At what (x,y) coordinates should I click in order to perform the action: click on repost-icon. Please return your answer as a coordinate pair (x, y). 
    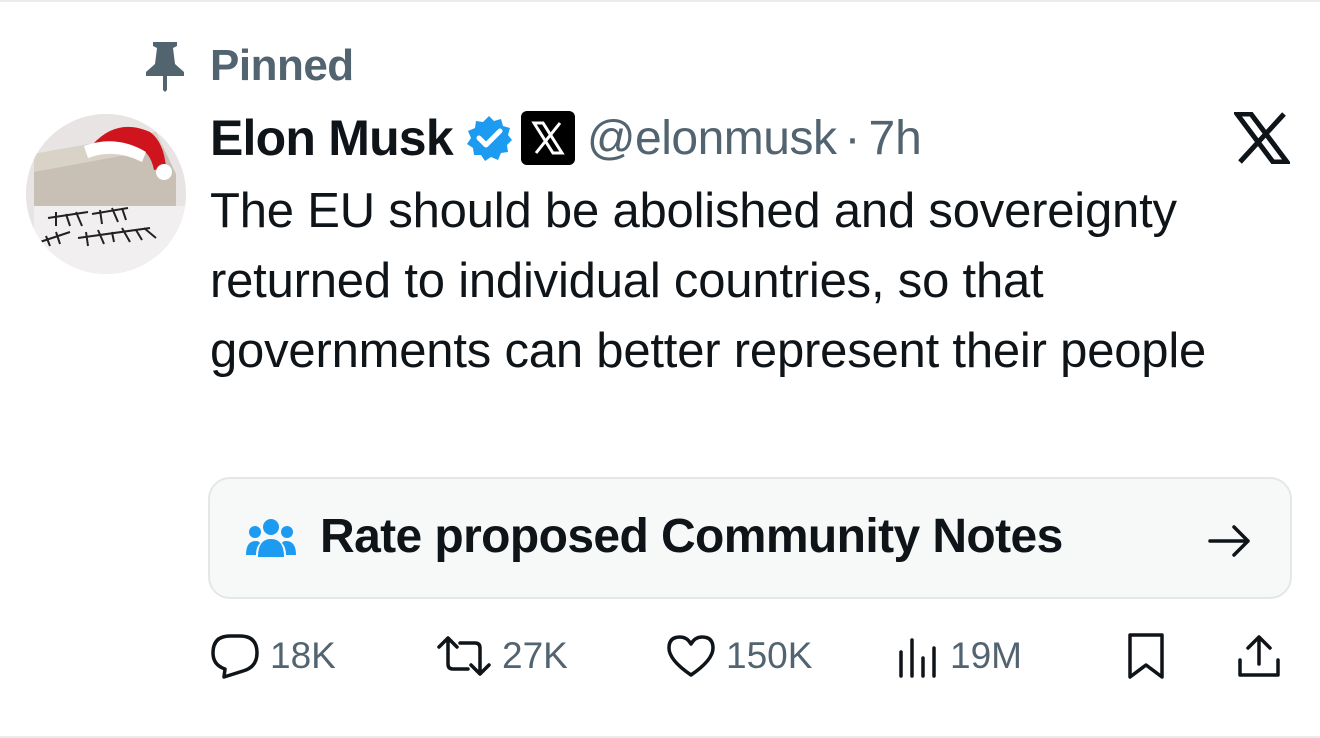
    Looking at the image, I should click on (464, 656).